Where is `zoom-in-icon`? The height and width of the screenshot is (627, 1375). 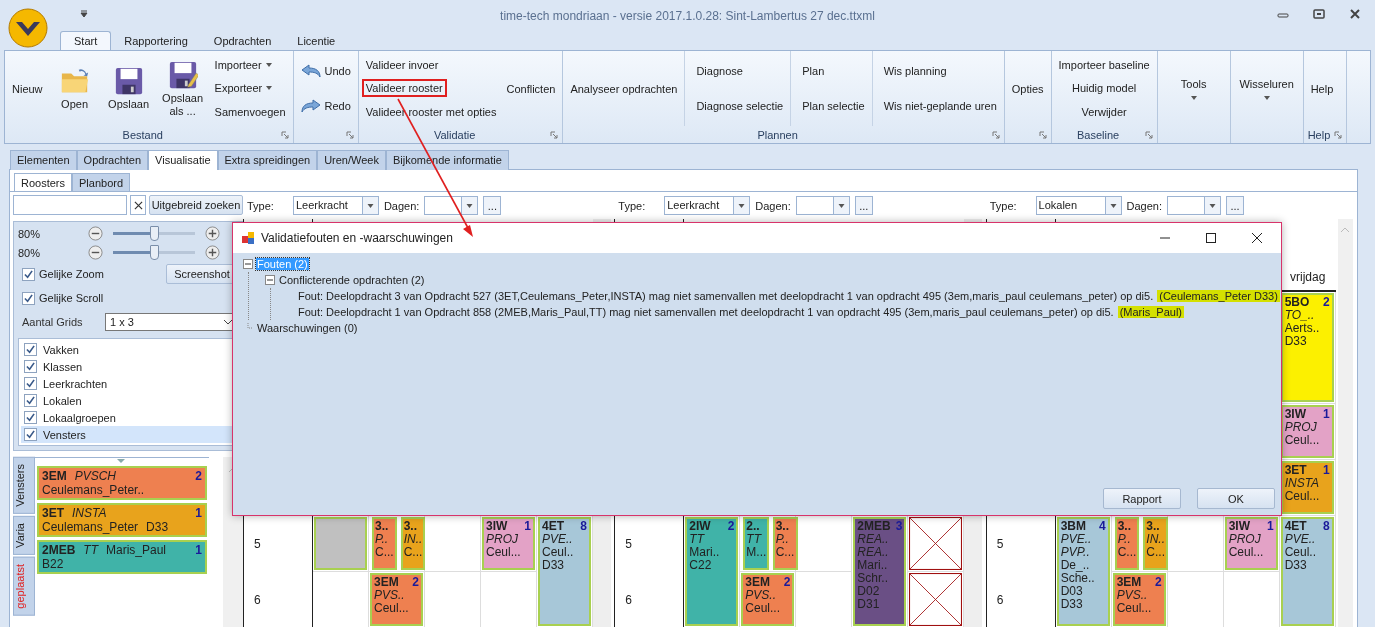 zoom-in-icon is located at coordinates (212, 252).